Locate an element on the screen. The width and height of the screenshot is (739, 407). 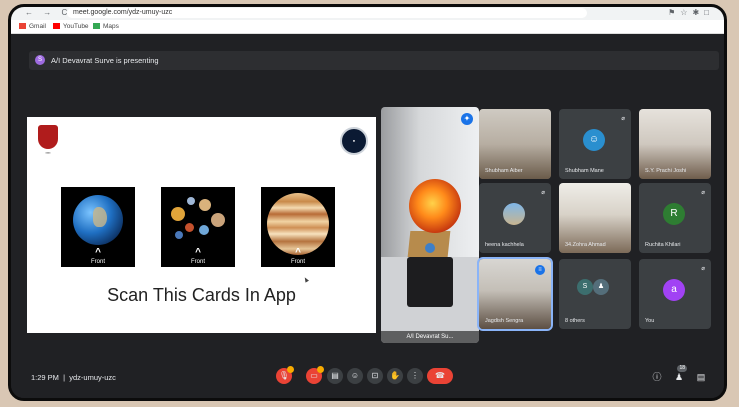
extension-icons: ⚑☆✱□ is located at coordinates (691, 12).